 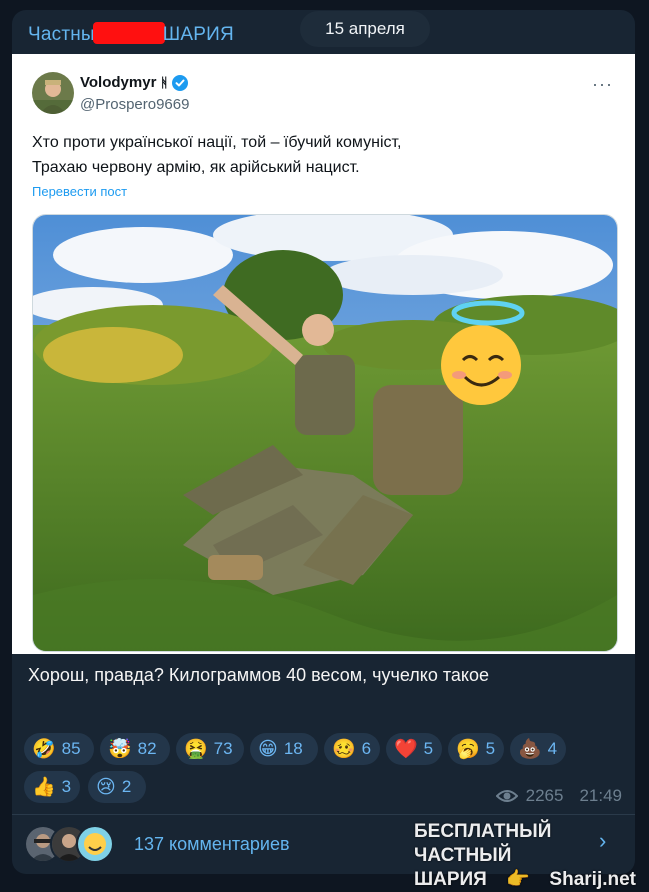 What do you see at coordinates (44, 749) in the screenshot?
I see `rofl-icon: 🤣` at bounding box center [44, 749].